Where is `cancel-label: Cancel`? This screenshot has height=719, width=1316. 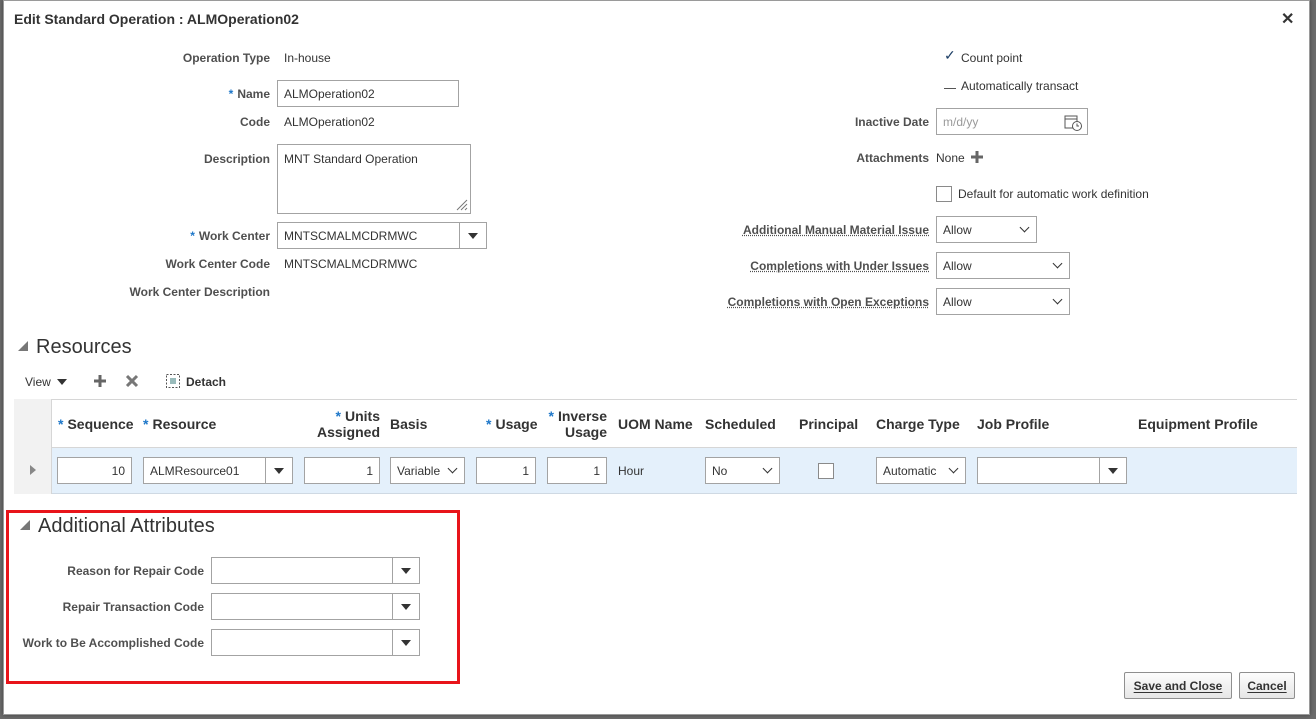 cancel-label: Cancel is located at coordinates (1267, 685).